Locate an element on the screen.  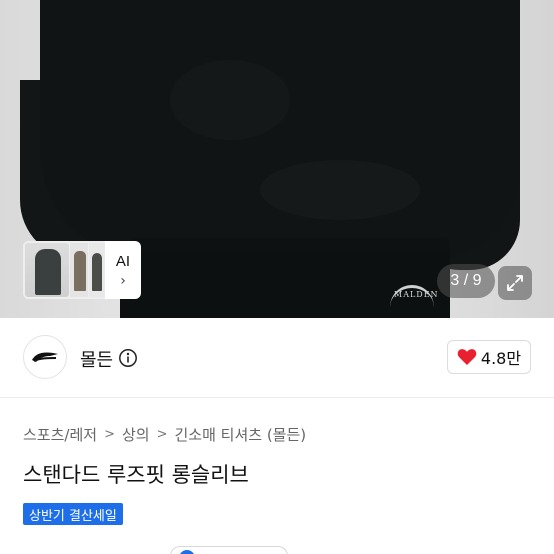
divider is located at coordinates (277, 397).